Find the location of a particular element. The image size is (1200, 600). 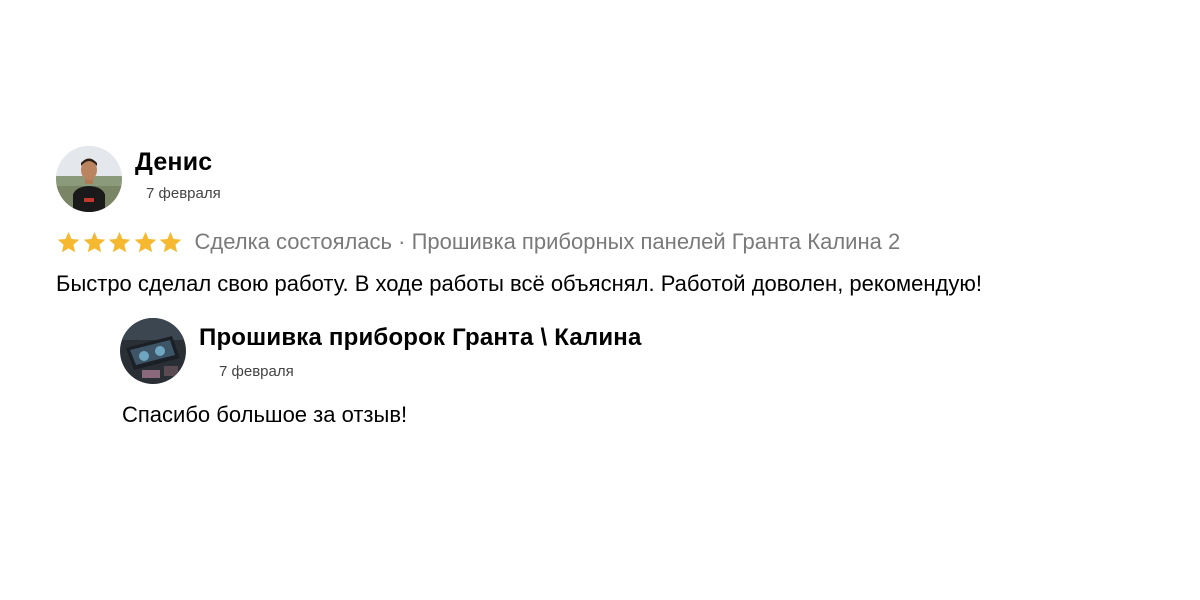

star-rating is located at coordinates (120, 242).